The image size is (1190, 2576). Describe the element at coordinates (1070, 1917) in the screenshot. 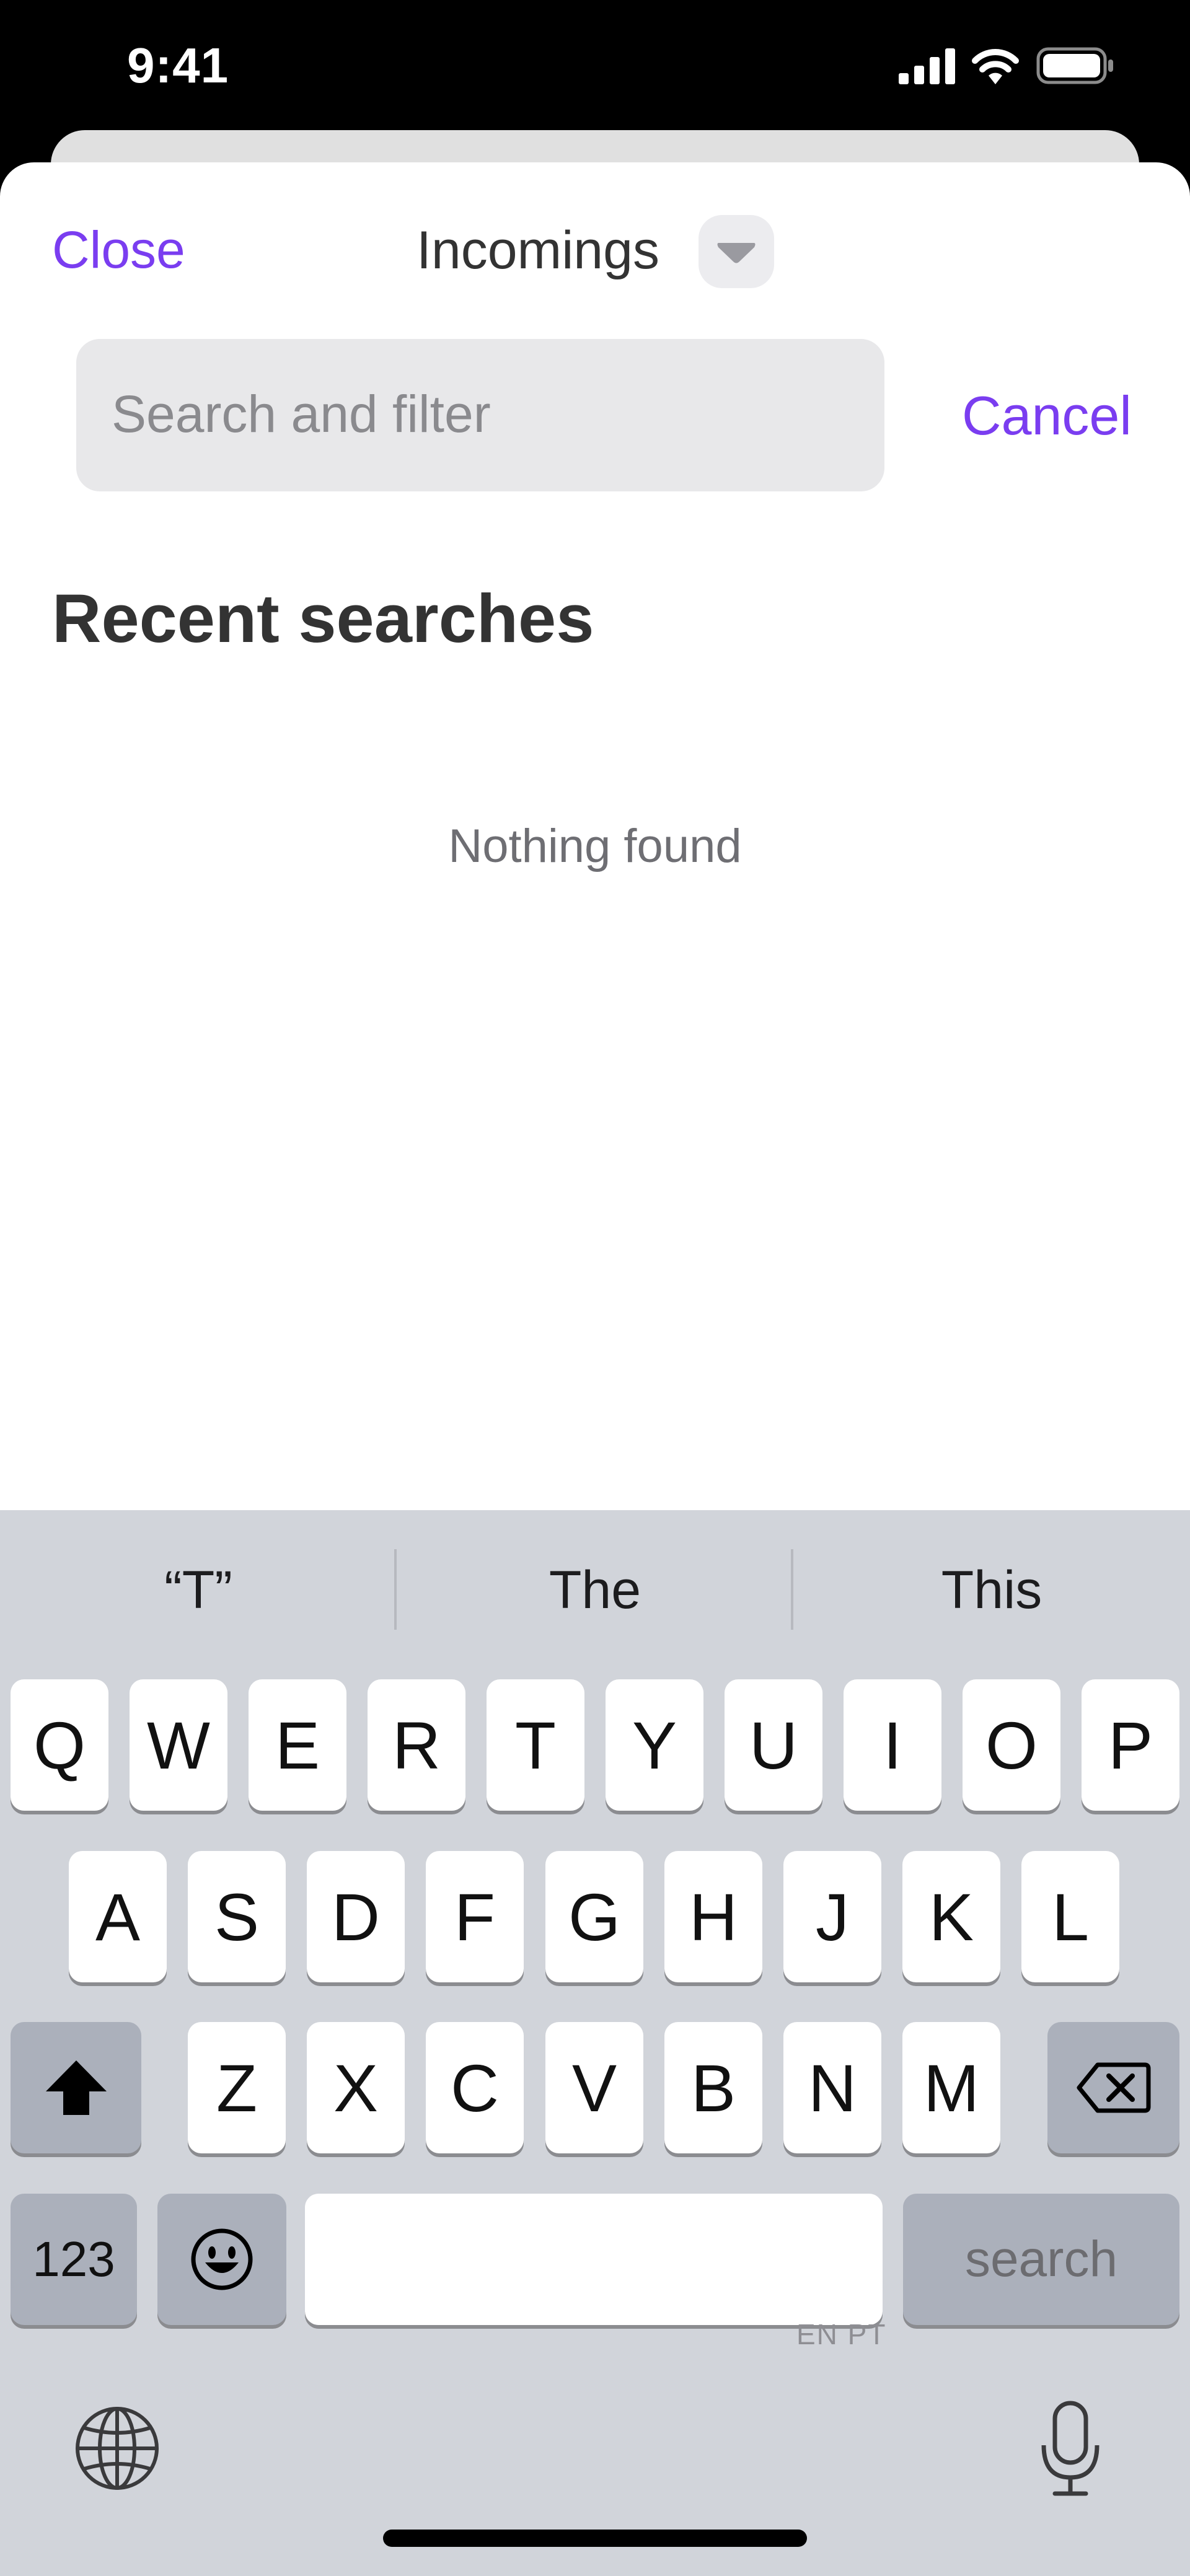

I see `key-l: L` at that location.